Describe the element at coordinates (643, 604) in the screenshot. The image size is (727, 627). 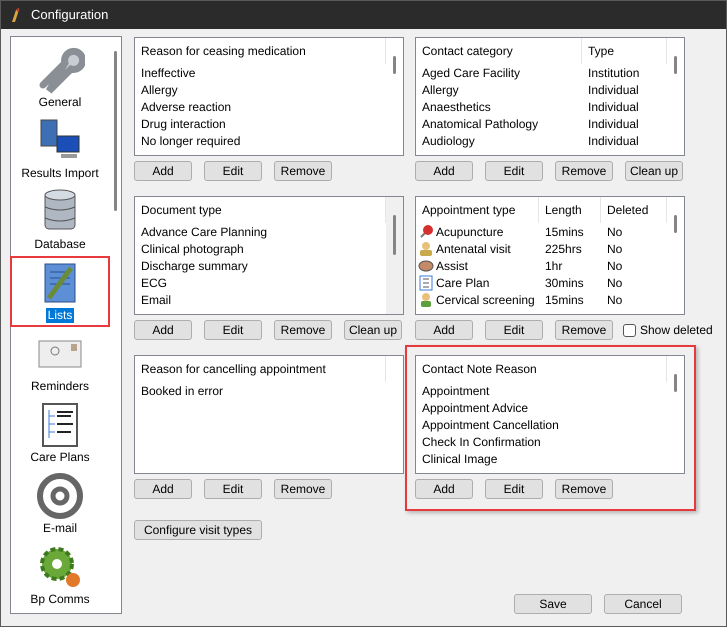
I see `footer-button: Cancel` at that location.